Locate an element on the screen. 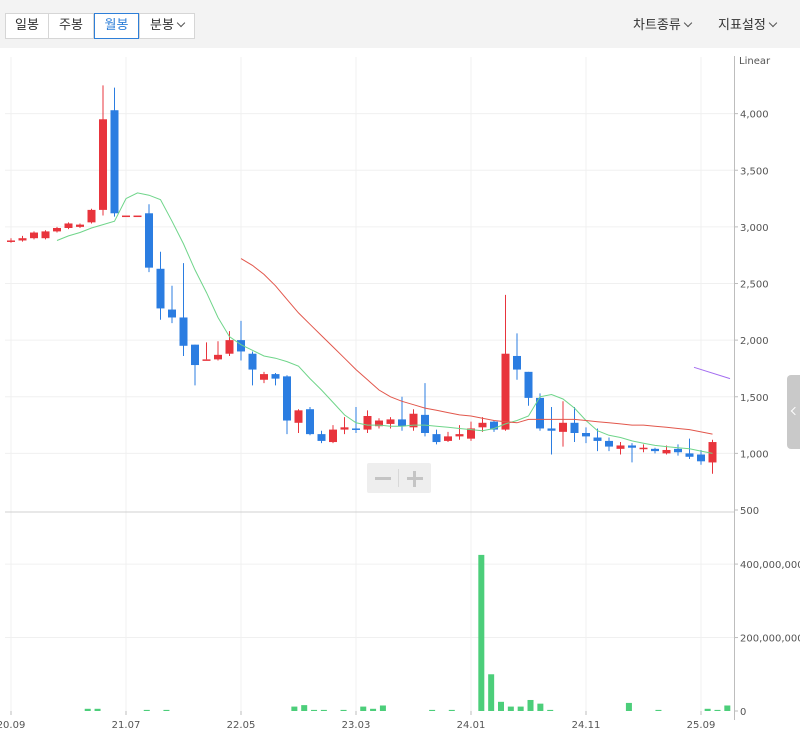  time-tick-label: 21.07 is located at coordinates (126, 725).